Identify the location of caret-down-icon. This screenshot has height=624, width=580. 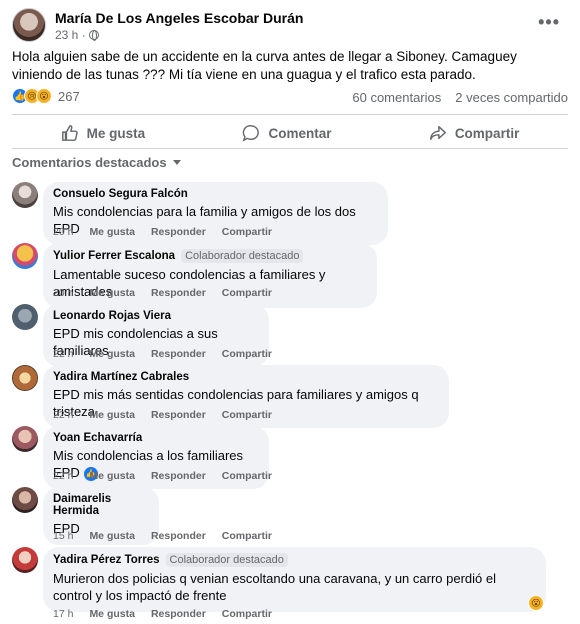
(176, 162).